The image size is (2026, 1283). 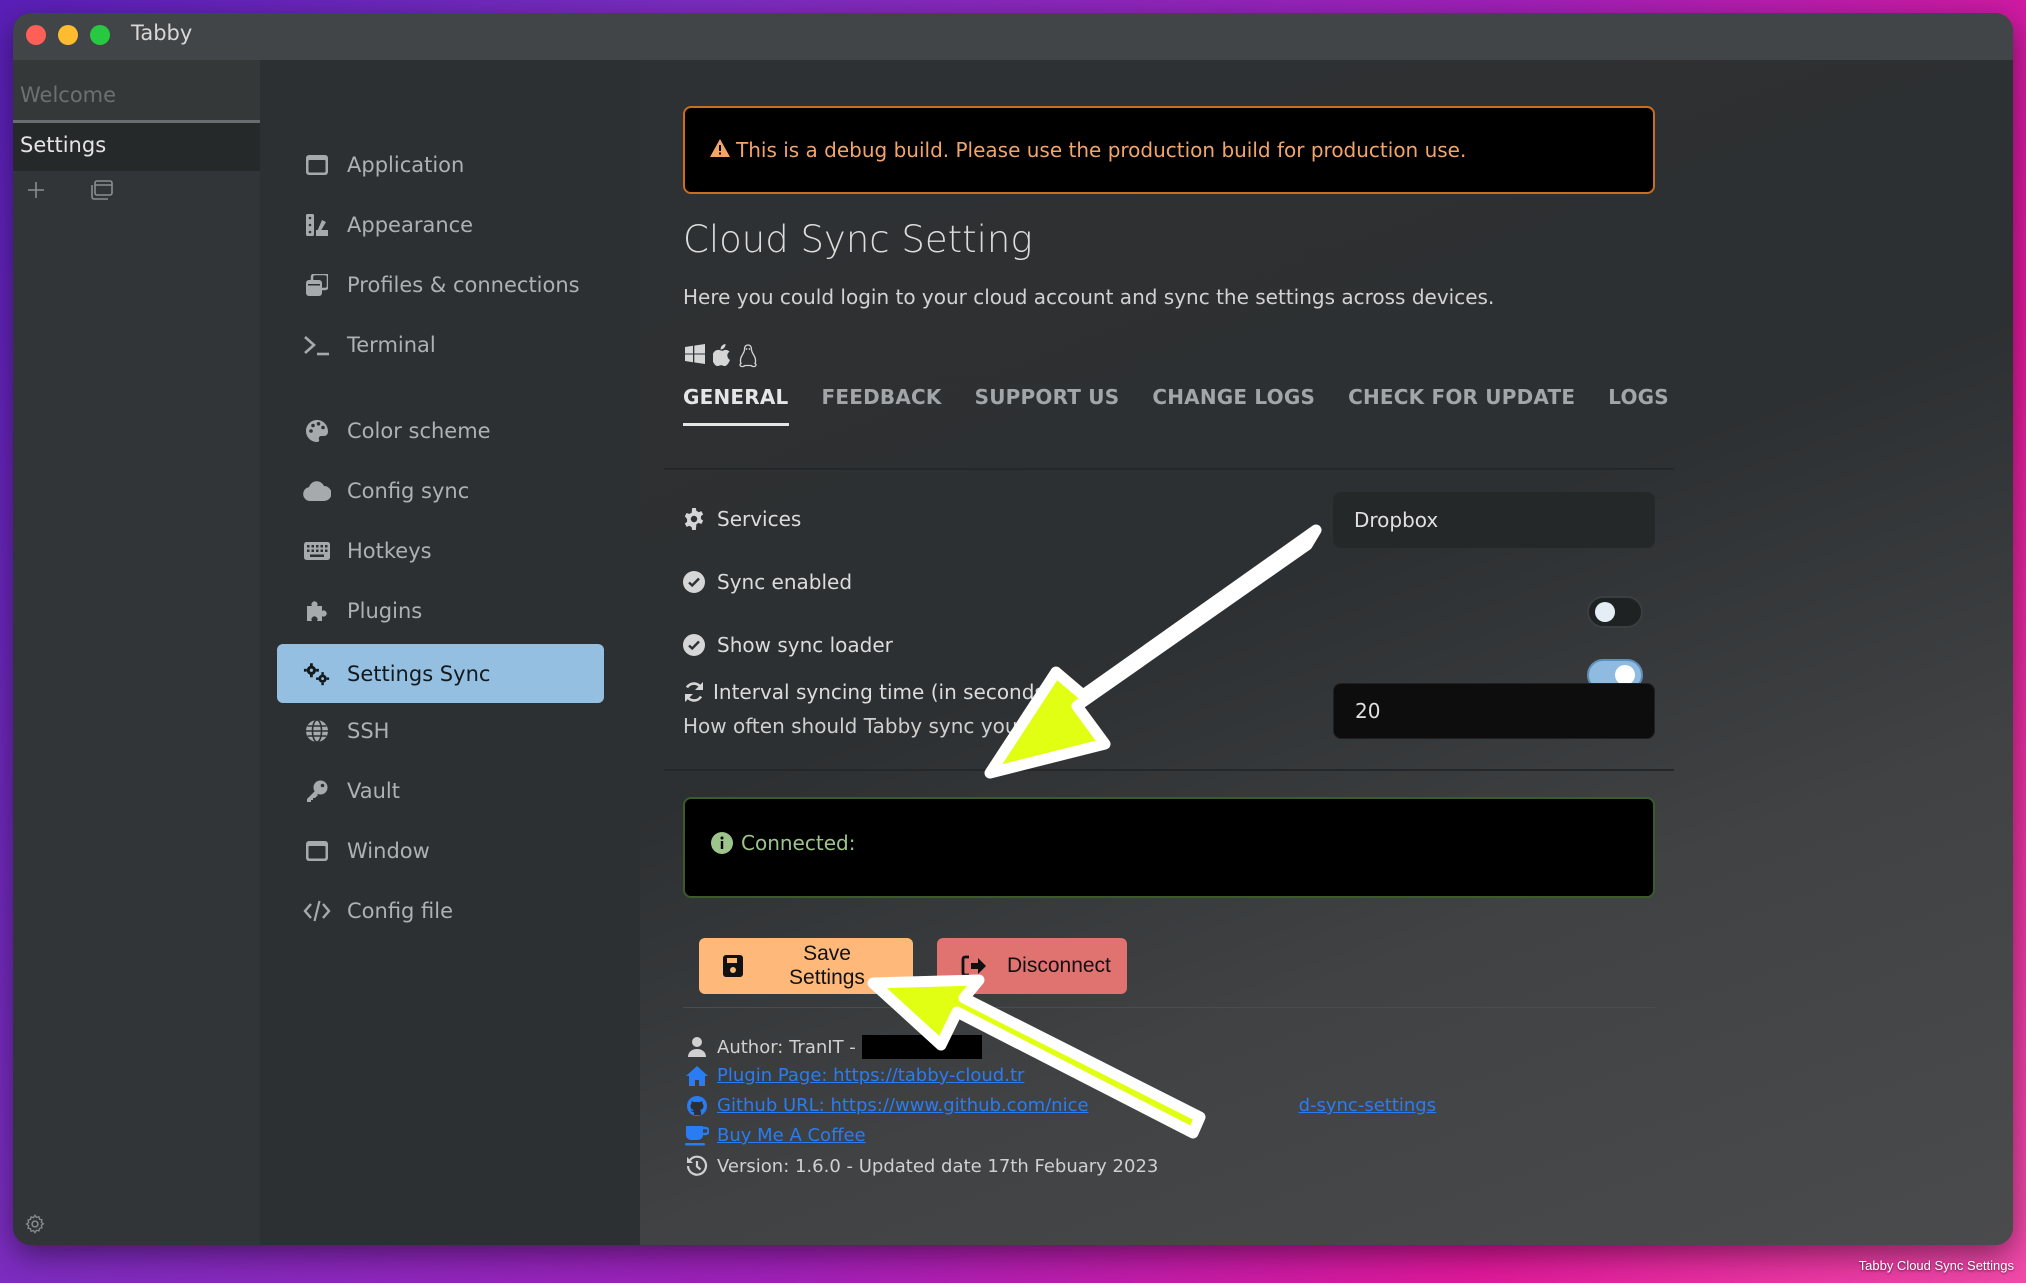 I want to click on user-icon, so click(x=697, y=1047).